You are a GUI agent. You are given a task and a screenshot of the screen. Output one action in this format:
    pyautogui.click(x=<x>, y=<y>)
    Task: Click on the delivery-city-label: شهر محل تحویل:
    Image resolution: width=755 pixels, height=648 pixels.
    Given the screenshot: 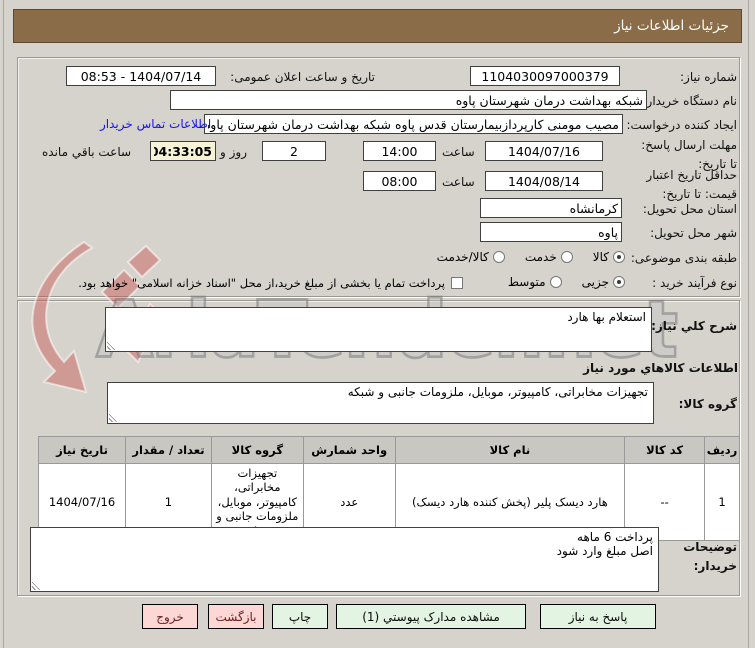 What is the action you would take?
    pyautogui.click(x=693, y=233)
    